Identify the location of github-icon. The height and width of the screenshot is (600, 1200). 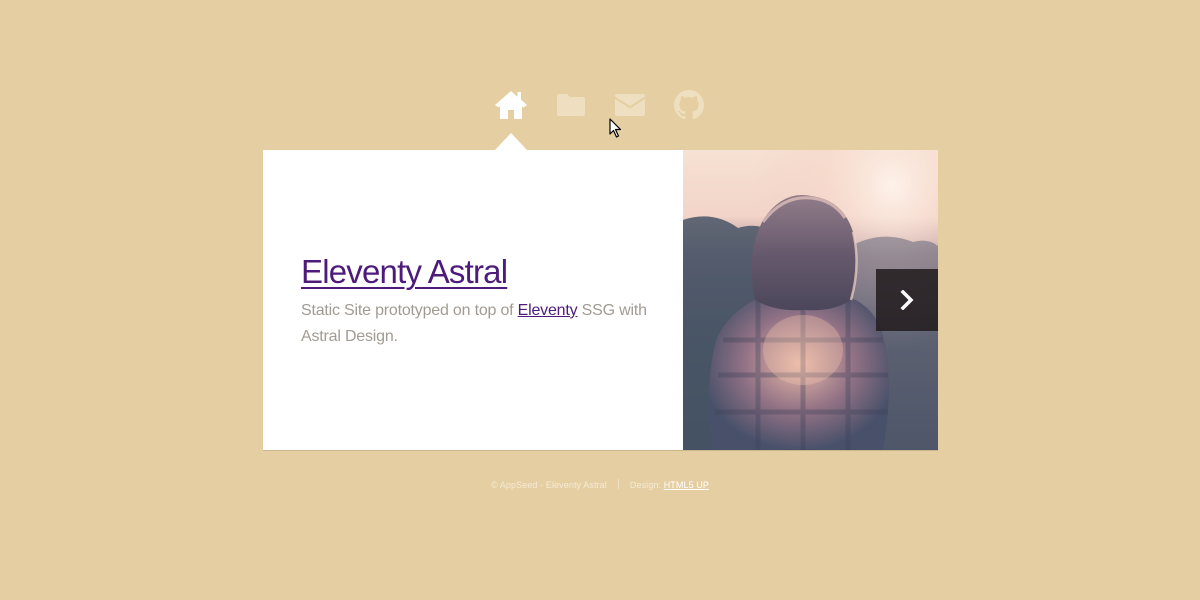
(689, 105).